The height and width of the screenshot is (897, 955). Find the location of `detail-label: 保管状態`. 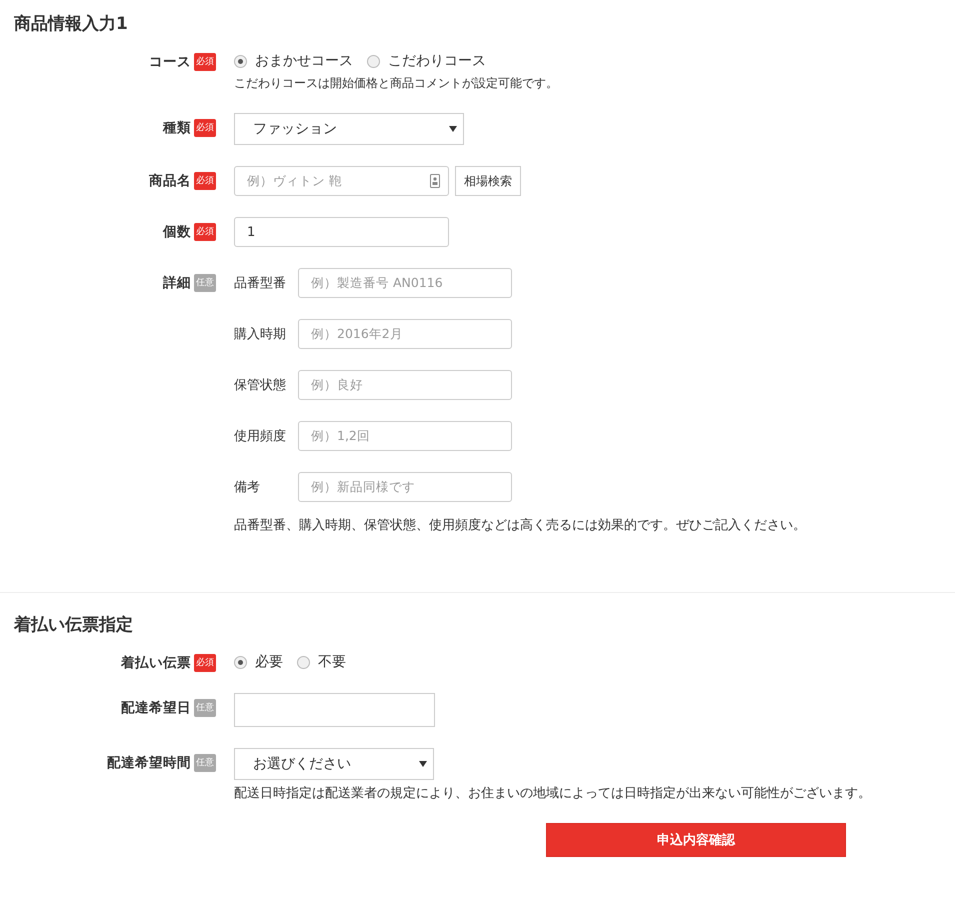

detail-label: 保管状態 is located at coordinates (260, 385).